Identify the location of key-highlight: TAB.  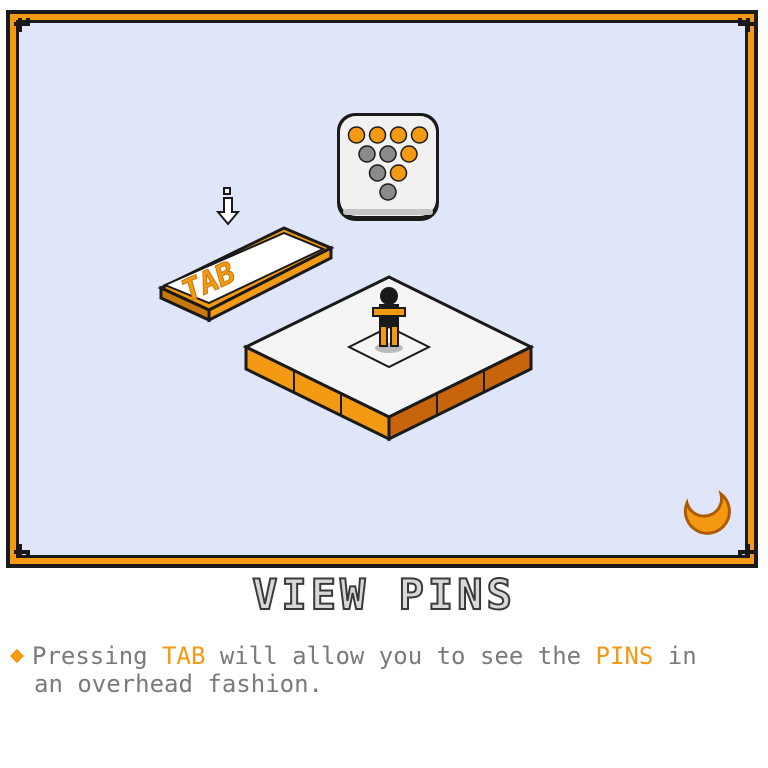
(184, 656).